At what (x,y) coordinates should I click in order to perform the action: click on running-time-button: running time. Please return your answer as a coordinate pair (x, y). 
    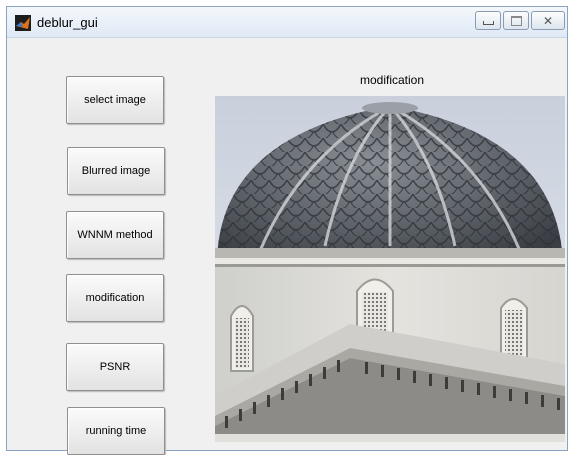
    Looking at the image, I should click on (116, 431).